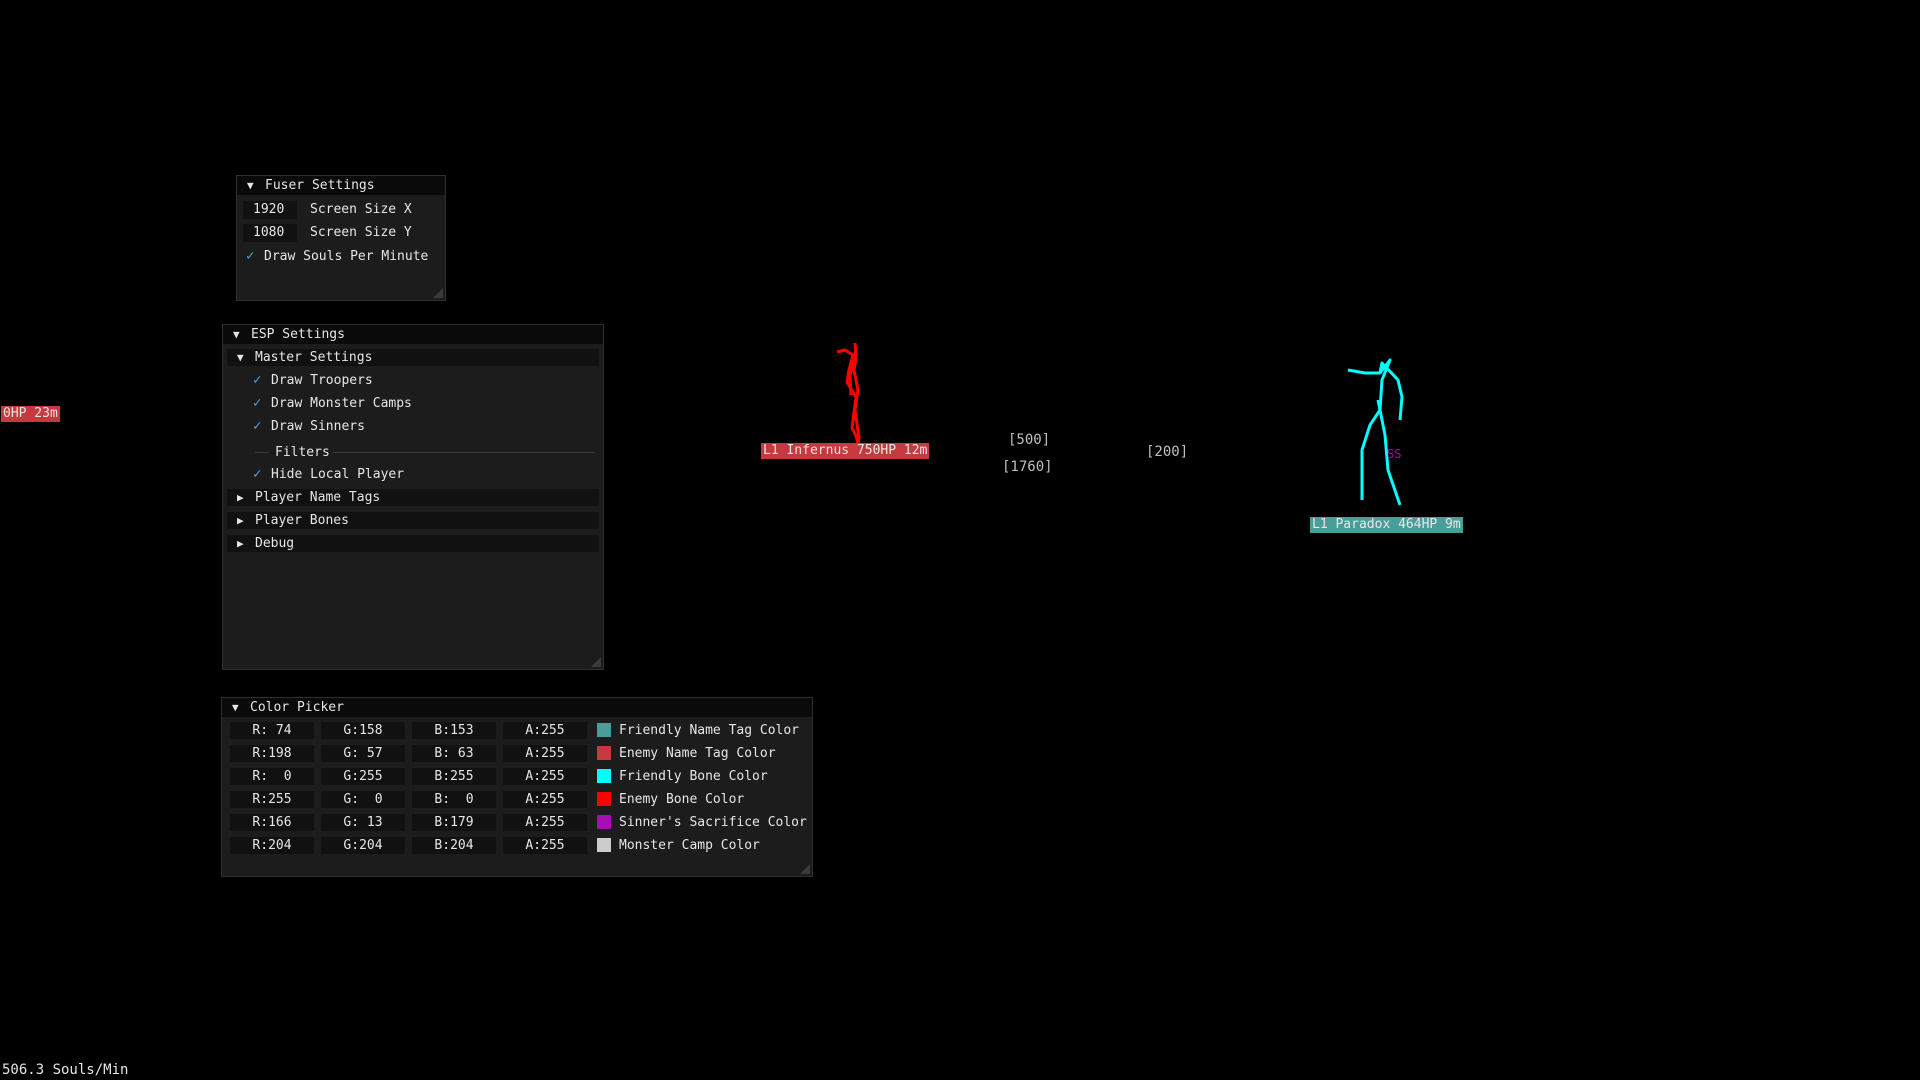 The height and width of the screenshot is (1080, 1920). Describe the element at coordinates (454, 799) in the screenshot. I see `blue-channel-input: B: 0` at that location.